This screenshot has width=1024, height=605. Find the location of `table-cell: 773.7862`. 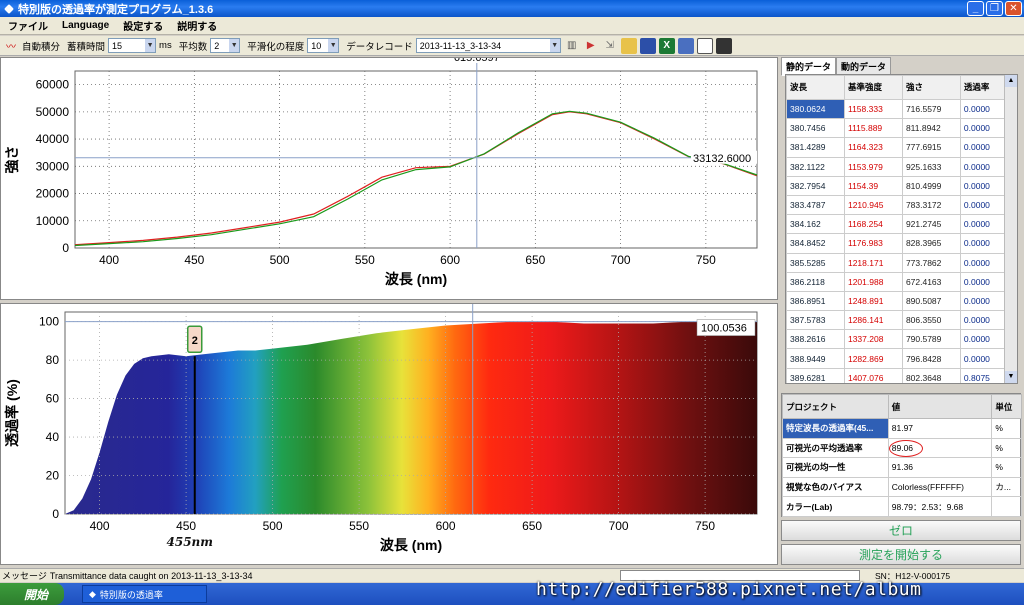

table-cell: 773.7862 is located at coordinates (931, 262).